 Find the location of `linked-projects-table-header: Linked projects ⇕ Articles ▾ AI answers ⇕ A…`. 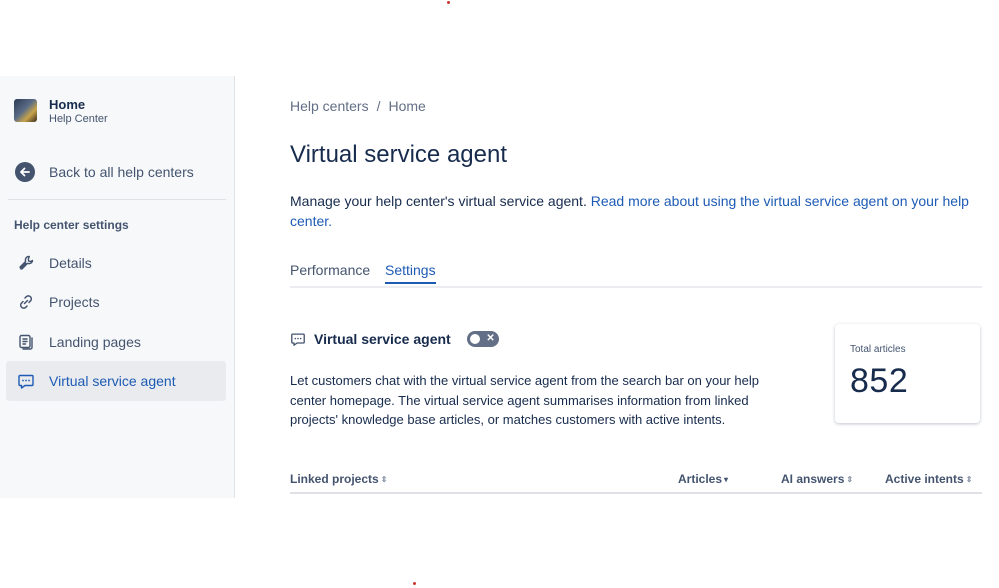

linked-projects-table-header: Linked projects ⇕ Articles ▾ AI answers ⇕ A… is located at coordinates (636, 483).